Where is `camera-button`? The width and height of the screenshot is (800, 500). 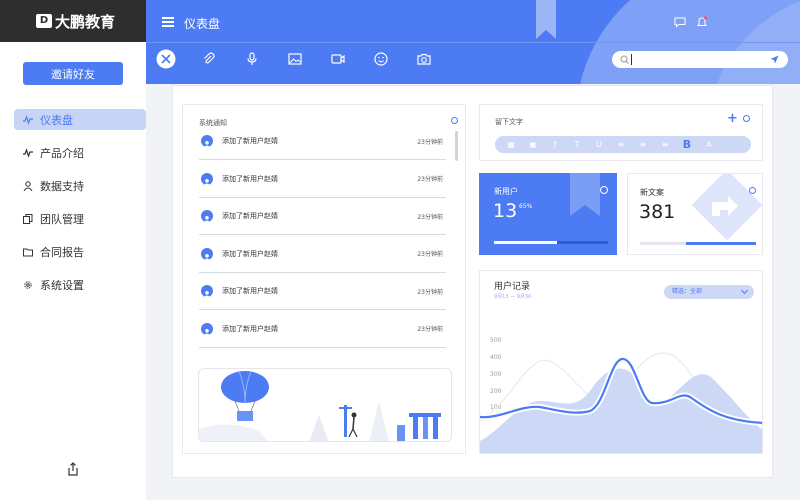 camera-button is located at coordinates (424, 59).